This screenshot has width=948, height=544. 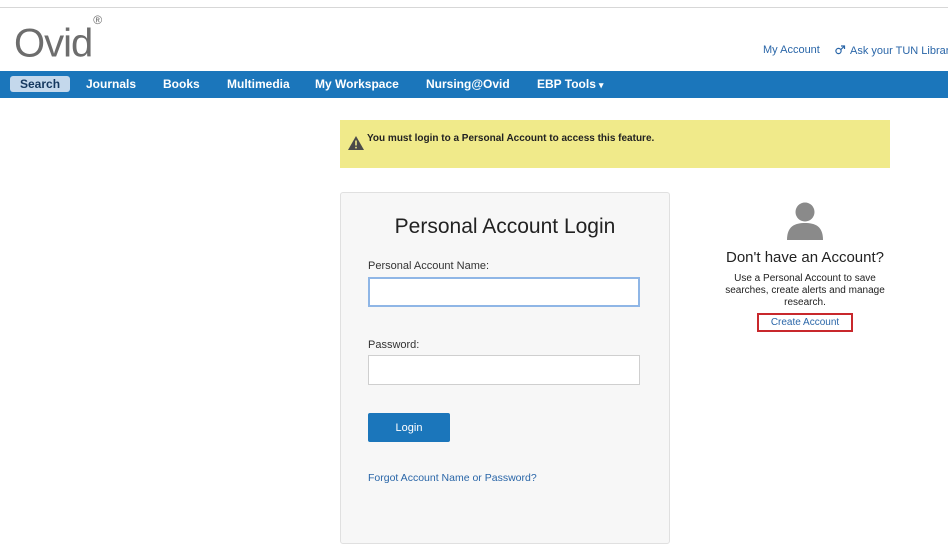 I want to click on account-name-label: Personal Account Name:, so click(x=429, y=266).